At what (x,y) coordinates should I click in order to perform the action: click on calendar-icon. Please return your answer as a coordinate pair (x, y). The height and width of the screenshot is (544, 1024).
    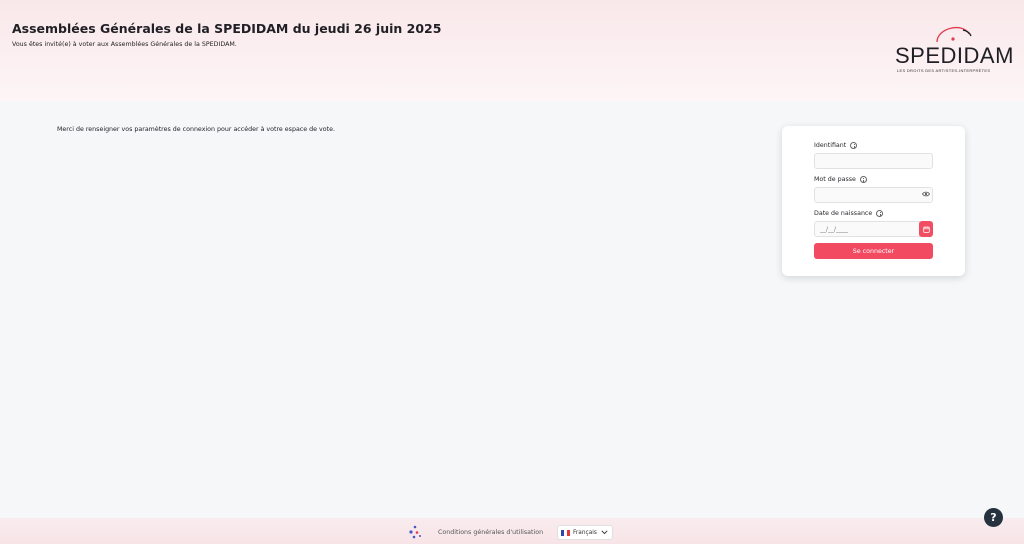
    Looking at the image, I should click on (926, 229).